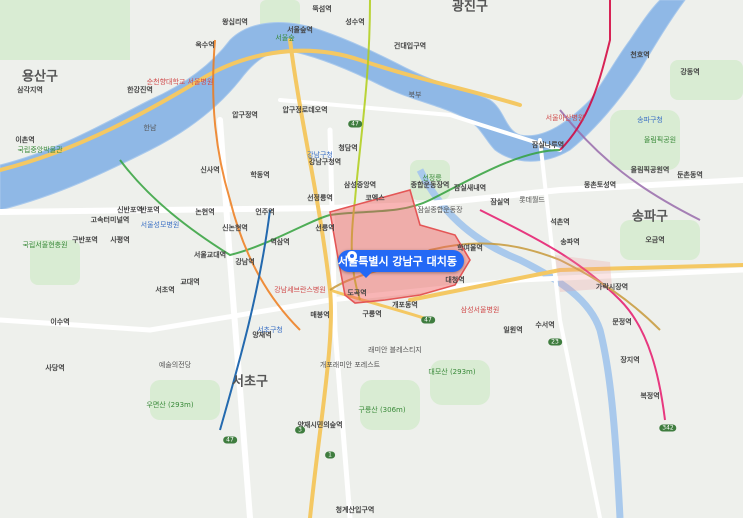 This screenshot has width=743, height=518. Describe the element at coordinates (650, 170) in the screenshot. I see `station-label-olympic-park: 올림픽공원역` at that location.